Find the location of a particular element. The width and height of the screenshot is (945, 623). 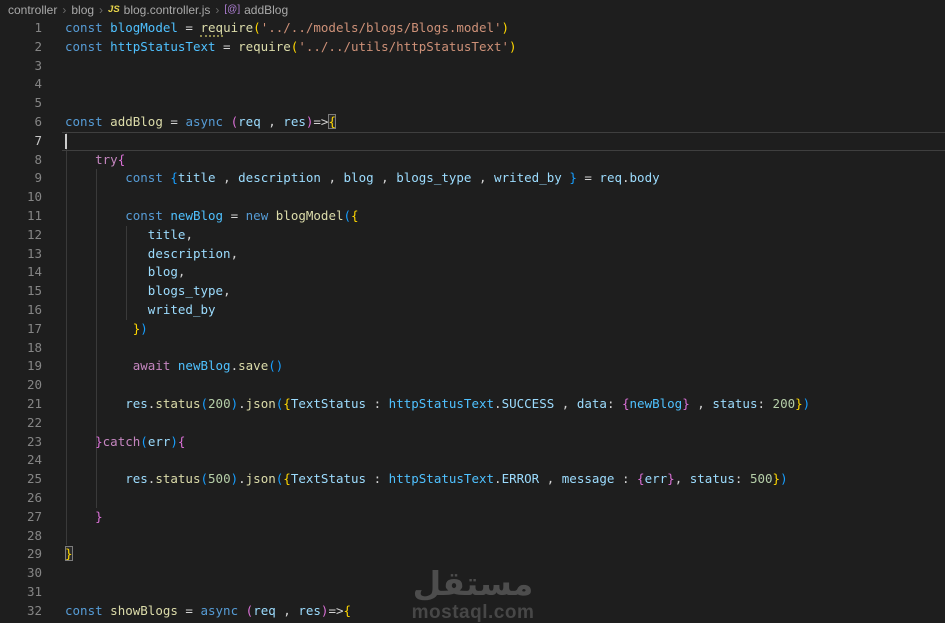

line-number: 25 is located at coordinates (21, 479).